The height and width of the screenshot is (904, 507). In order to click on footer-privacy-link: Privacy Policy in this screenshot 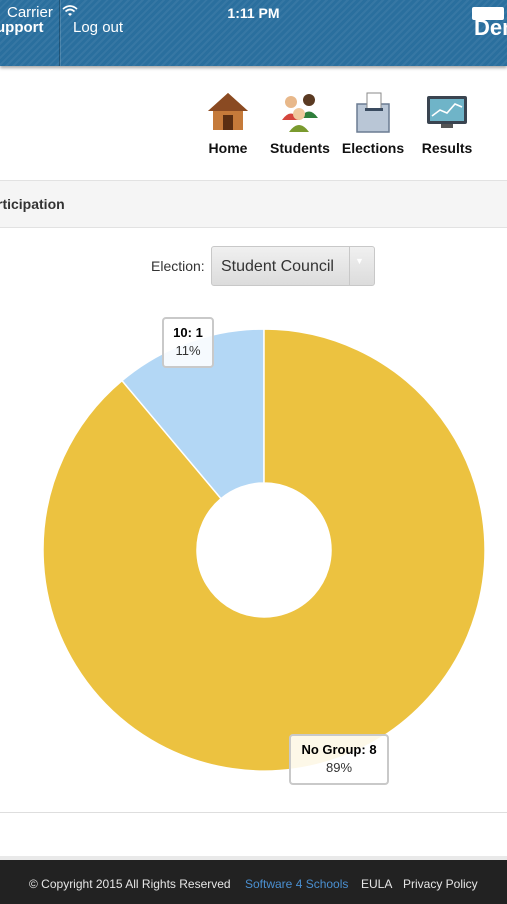, I will do `click(440, 884)`.